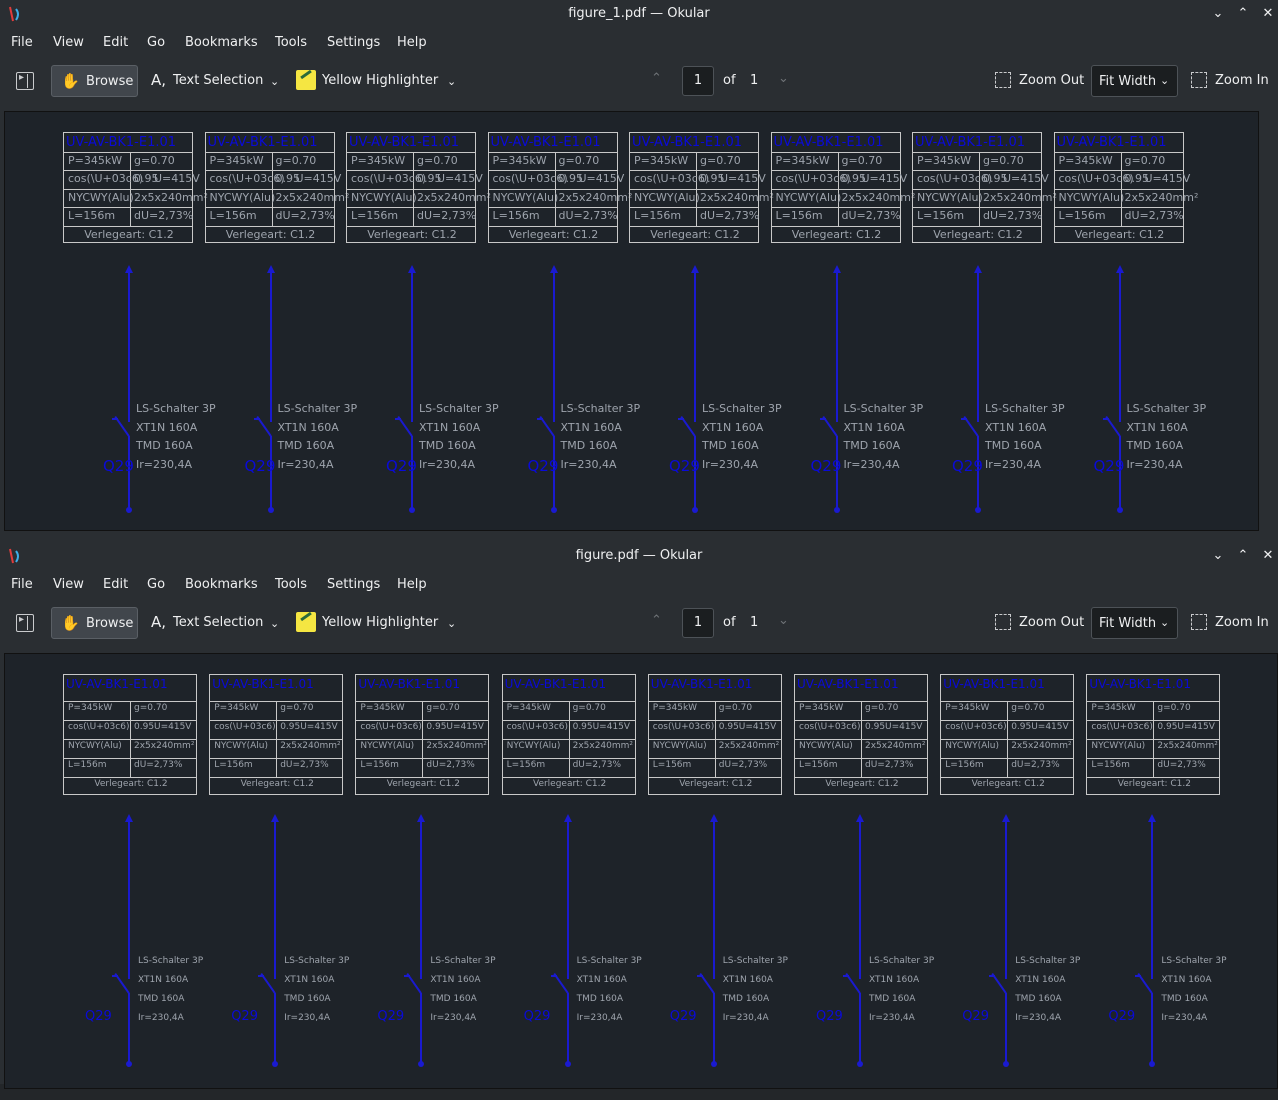 The image size is (1278, 1100). Describe the element at coordinates (667, 197) in the screenshot. I see `cable-type: NYCWY(Alu)` at that location.